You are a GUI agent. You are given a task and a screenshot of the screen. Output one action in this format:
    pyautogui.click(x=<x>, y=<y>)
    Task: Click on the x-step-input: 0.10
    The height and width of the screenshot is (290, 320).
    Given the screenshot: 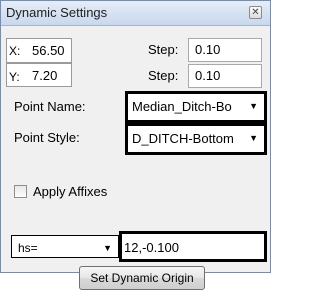 What is the action you would take?
    pyautogui.click(x=225, y=50)
    